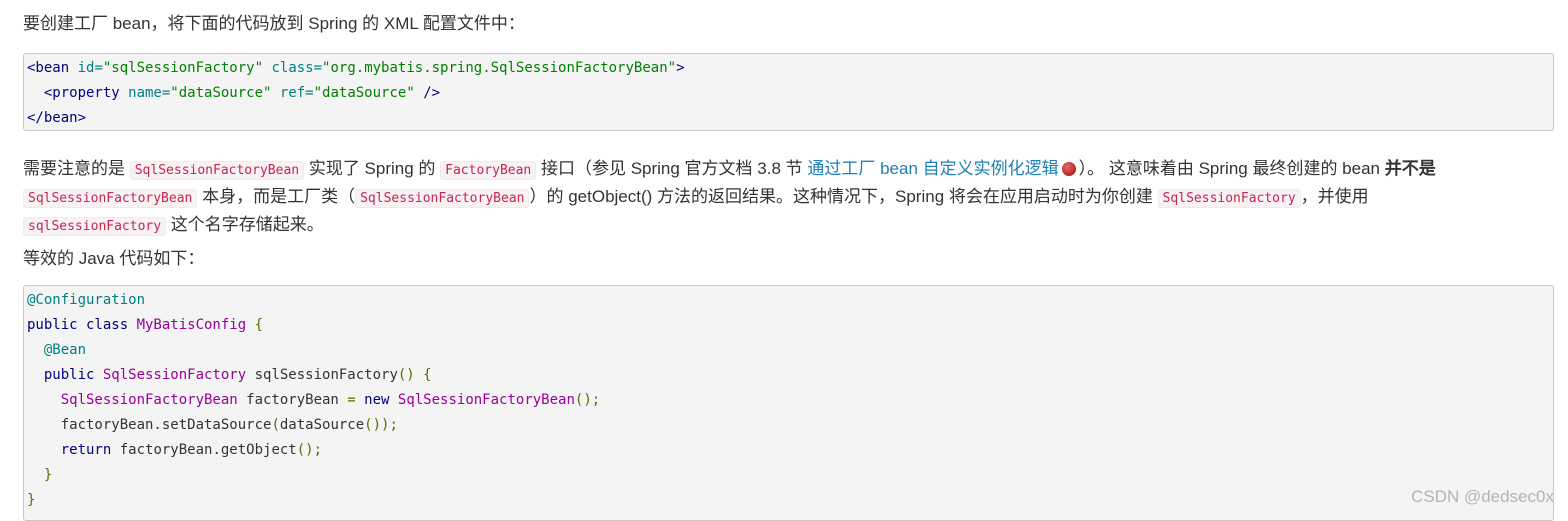  What do you see at coordinates (57, 118) in the screenshot?
I see `xml-line-3: </bean>` at bounding box center [57, 118].